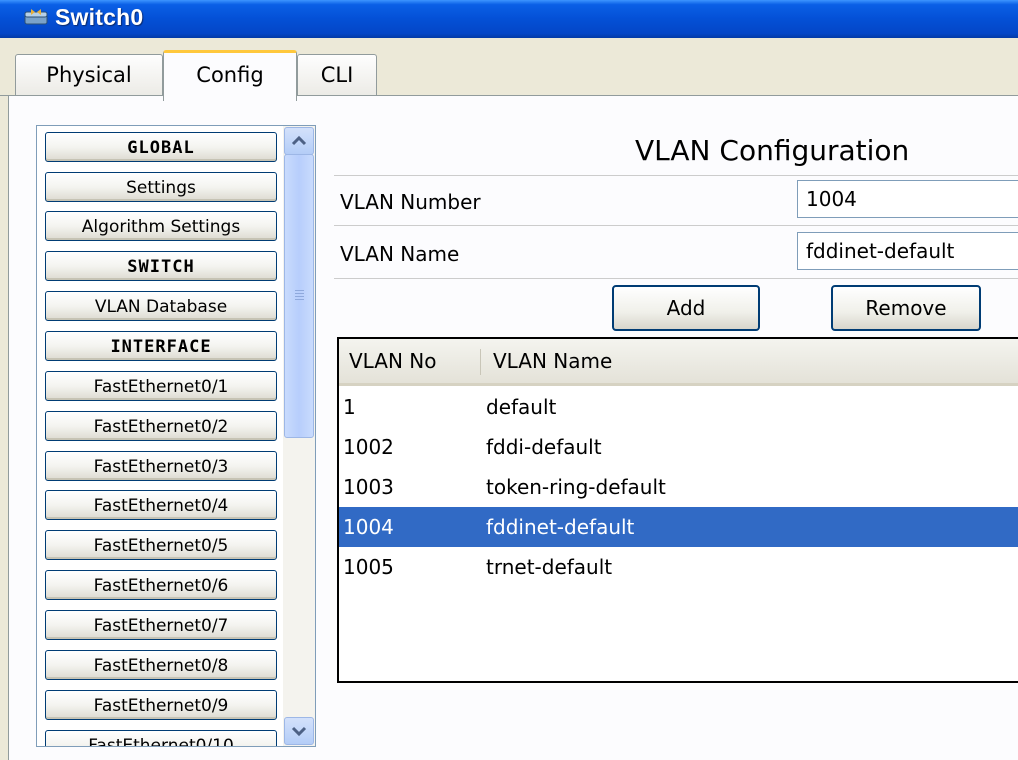 The height and width of the screenshot is (760, 1018). I want to click on table-row-selected: 1004 fddinet-default, so click(678, 527).